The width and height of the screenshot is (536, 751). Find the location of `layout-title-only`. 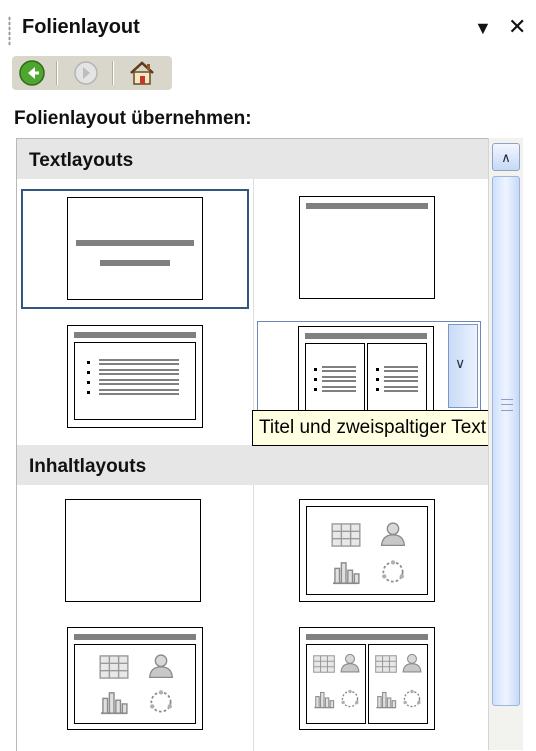

layout-title-only is located at coordinates (371, 249).